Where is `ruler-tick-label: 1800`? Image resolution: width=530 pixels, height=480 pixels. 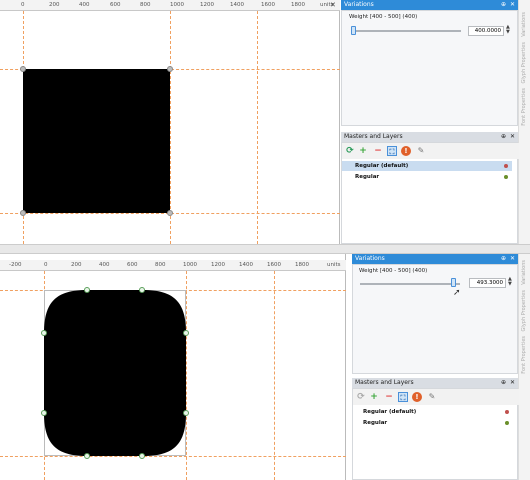 ruler-tick-label: 1800 is located at coordinates (298, 5).